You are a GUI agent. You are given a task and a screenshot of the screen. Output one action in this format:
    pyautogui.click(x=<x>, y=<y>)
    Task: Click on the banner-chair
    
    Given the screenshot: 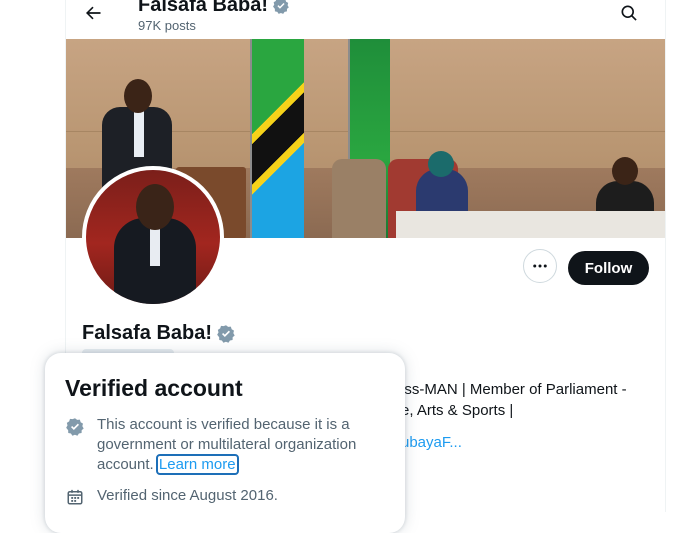 What is the action you would take?
    pyautogui.click(x=359, y=198)
    